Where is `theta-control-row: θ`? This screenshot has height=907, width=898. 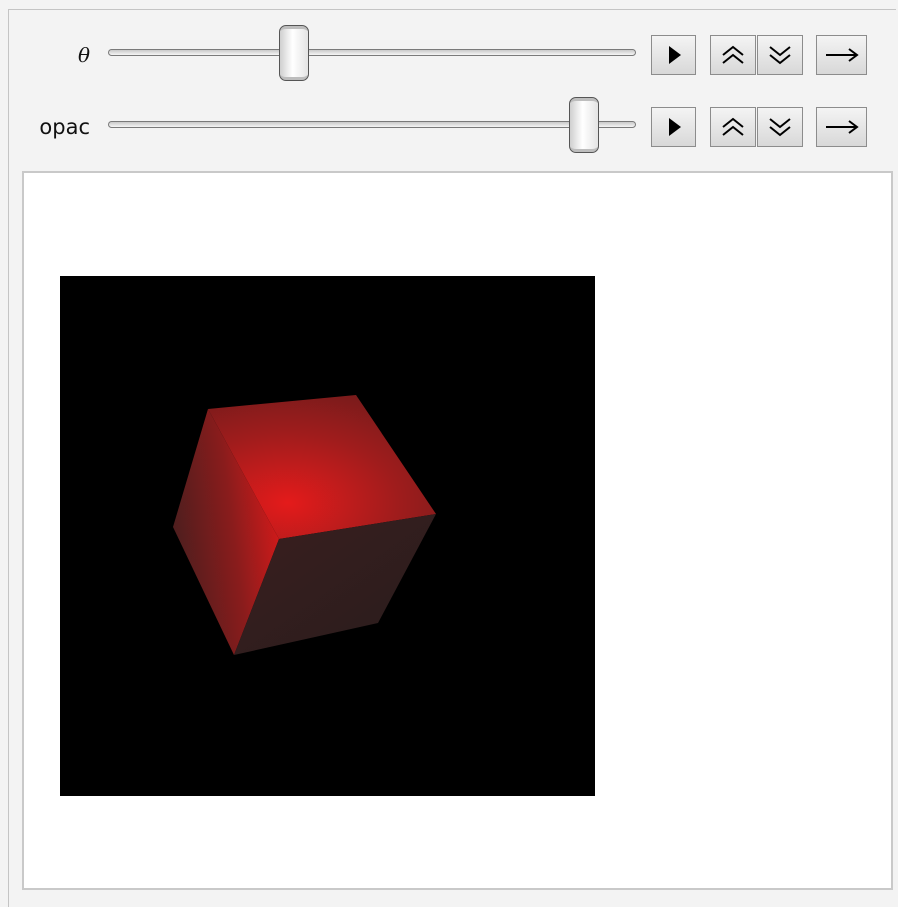 theta-control-row: θ is located at coordinates (449, 53).